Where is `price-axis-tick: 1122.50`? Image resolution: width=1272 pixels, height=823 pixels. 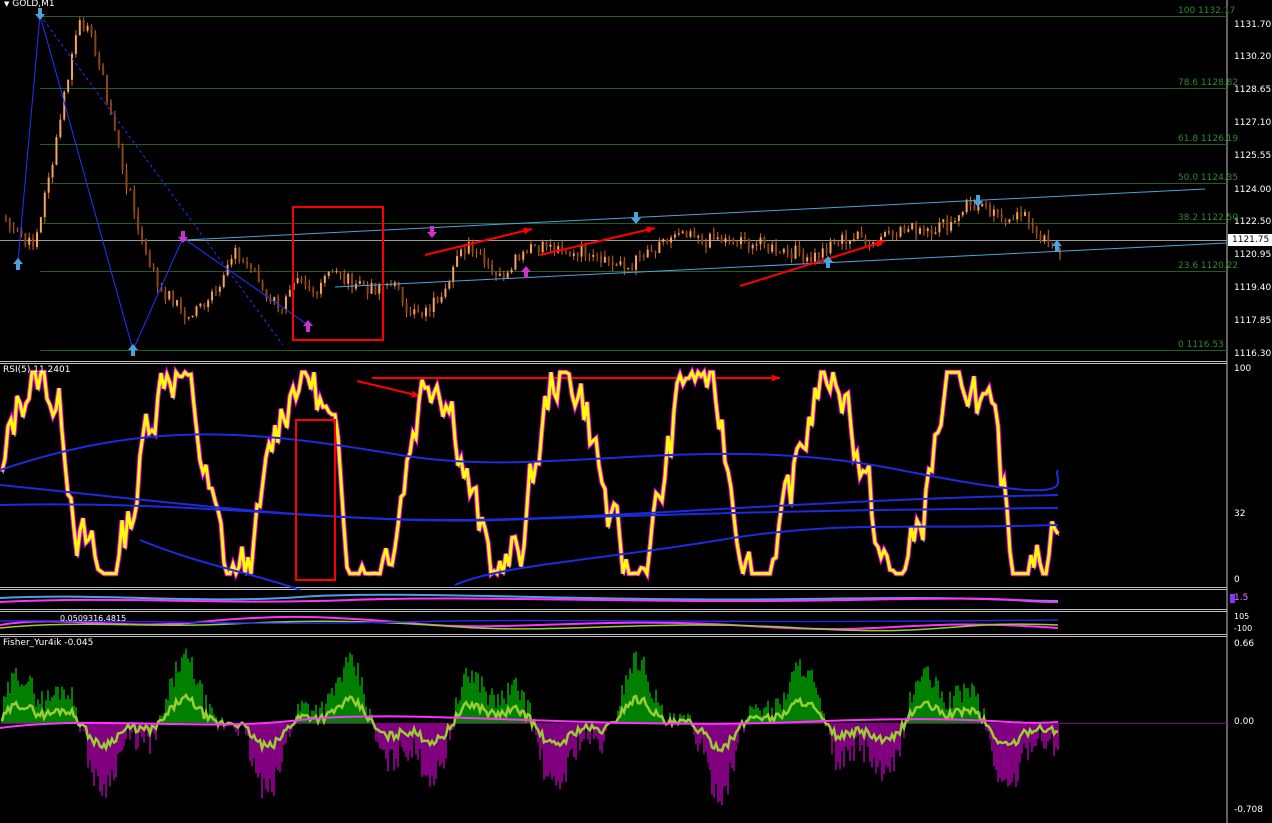
price-axis-tick: 1122.50 is located at coordinates (1253, 221).